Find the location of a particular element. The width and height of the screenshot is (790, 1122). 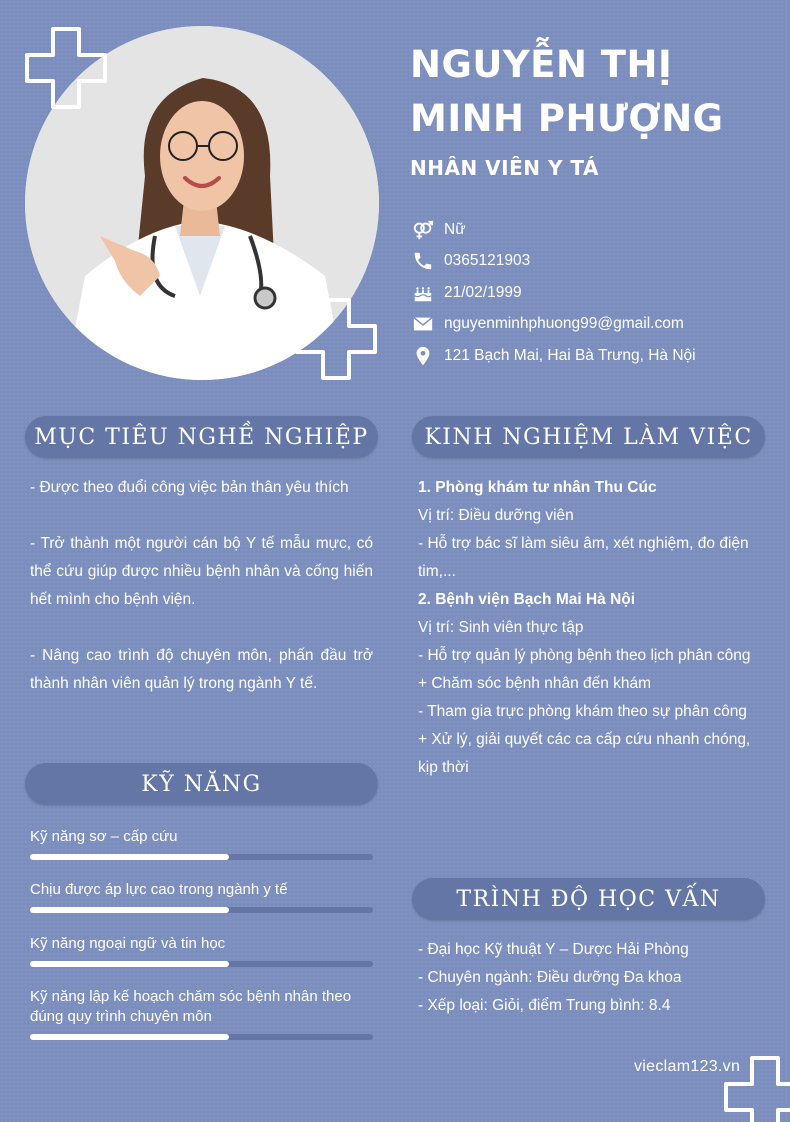

contact-email: nguyenminhphuong99@gmail.com is located at coordinates (597, 325).